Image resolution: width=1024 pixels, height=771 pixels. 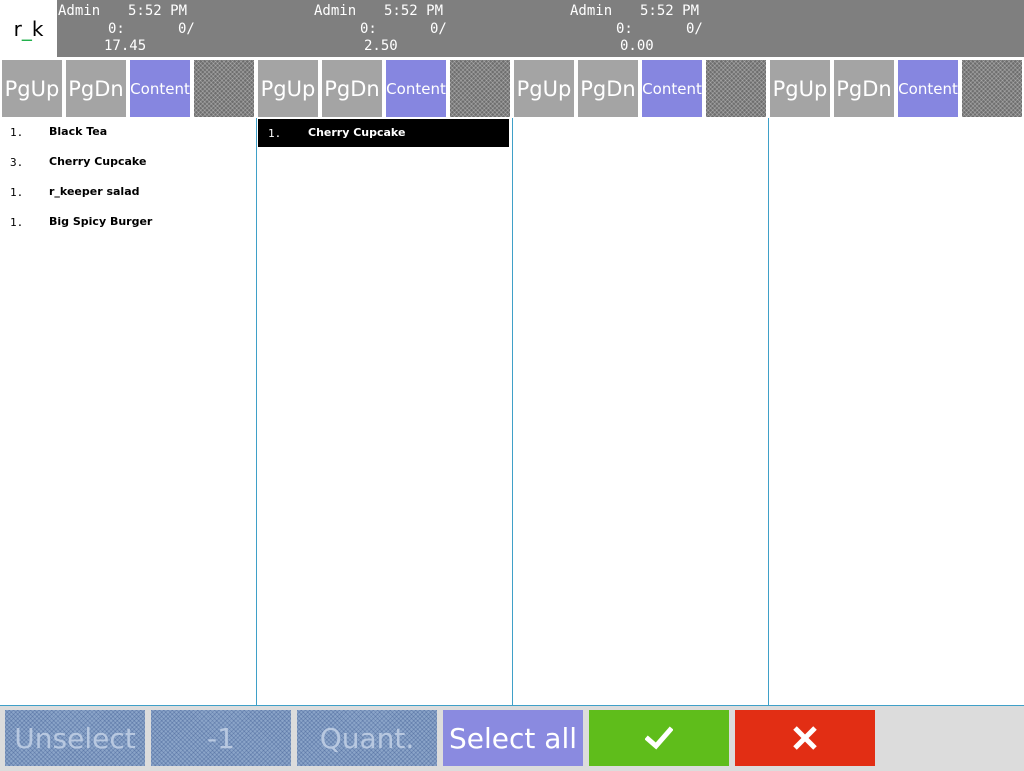 What do you see at coordinates (101, 221) in the screenshot?
I see `item-name: Big Spicy Burger` at bounding box center [101, 221].